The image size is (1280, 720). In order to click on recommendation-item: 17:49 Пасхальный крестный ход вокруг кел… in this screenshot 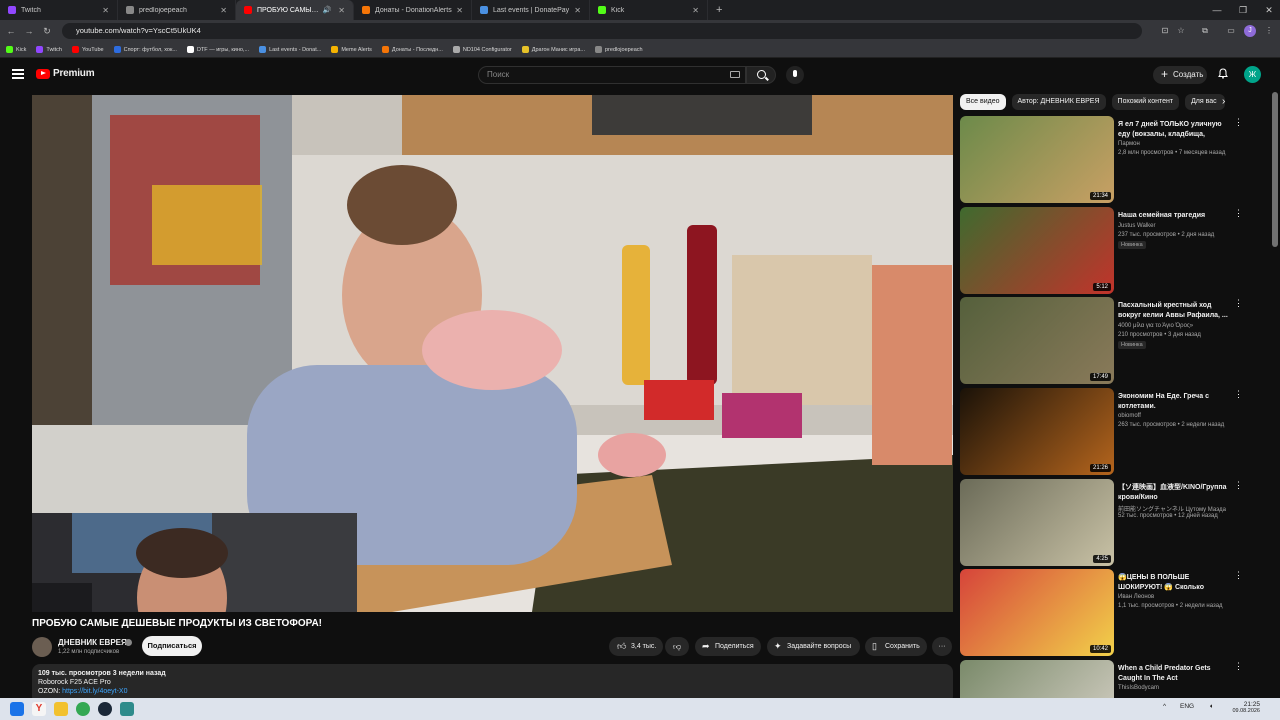, I will do `click(1110, 341)`.